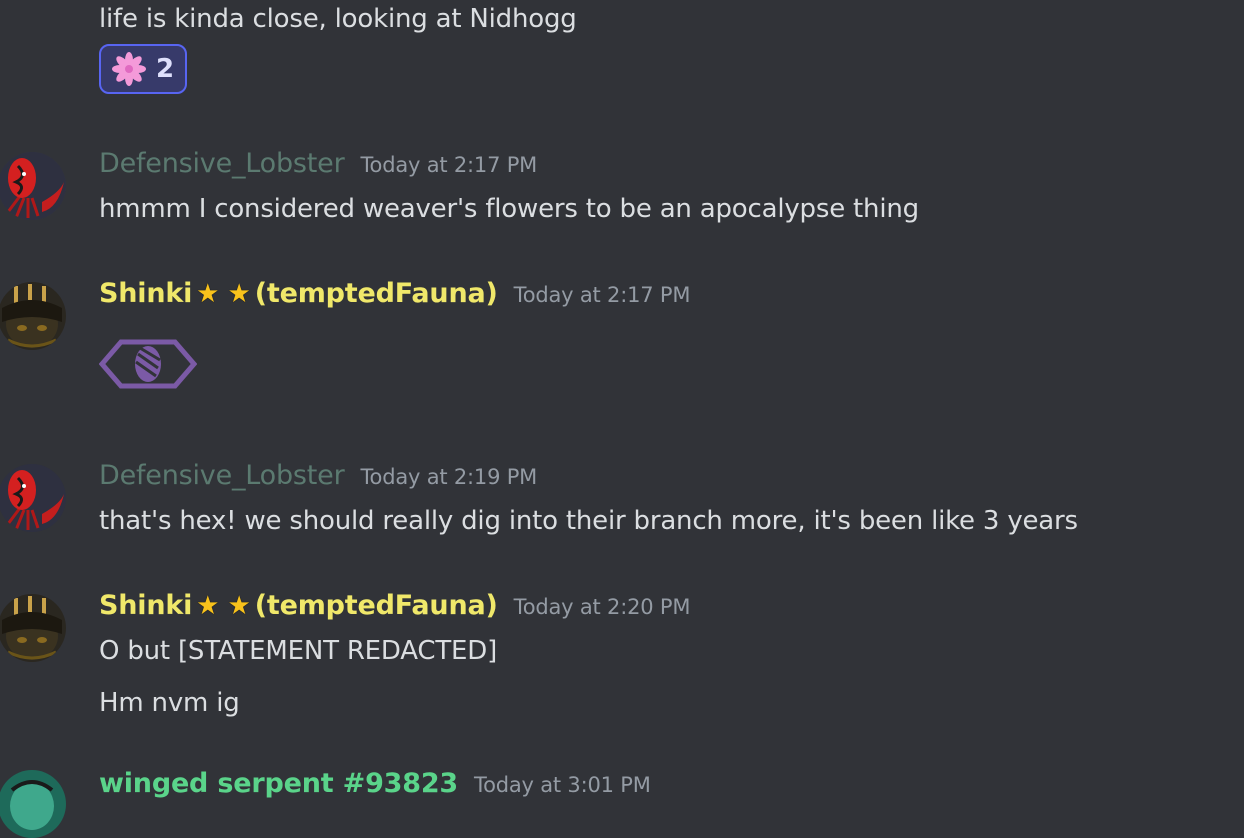  I want to click on timestamp: Today at 2:19 PM, so click(448, 477).